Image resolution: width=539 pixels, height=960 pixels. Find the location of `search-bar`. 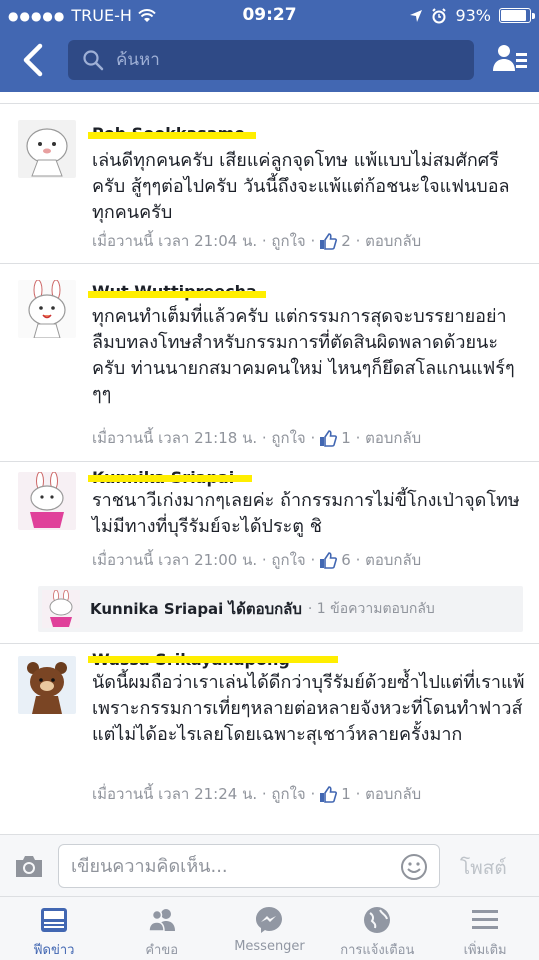

search-bar is located at coordinates (271, 60).